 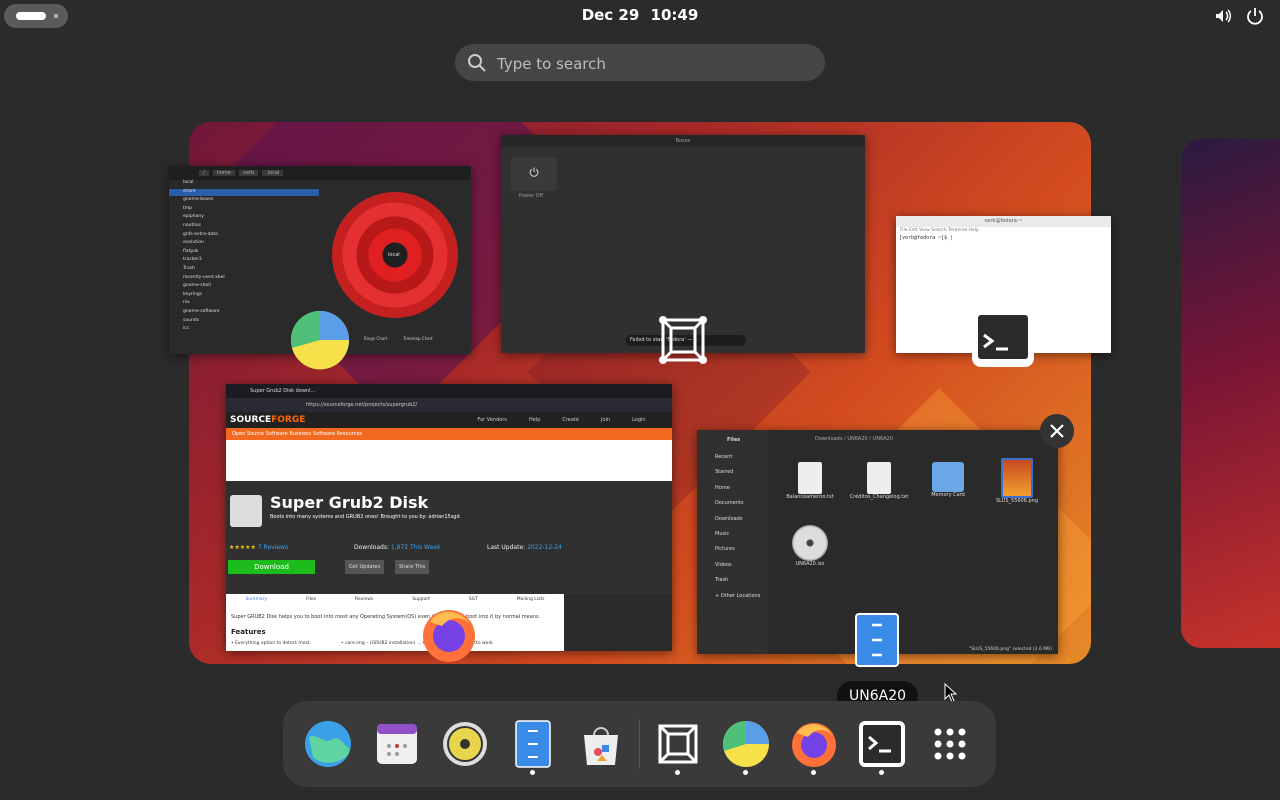 What do you see at coordinates (473, 599) in the screenshot?
I see `project-tab: SGT` at bounding box center [473, 599].